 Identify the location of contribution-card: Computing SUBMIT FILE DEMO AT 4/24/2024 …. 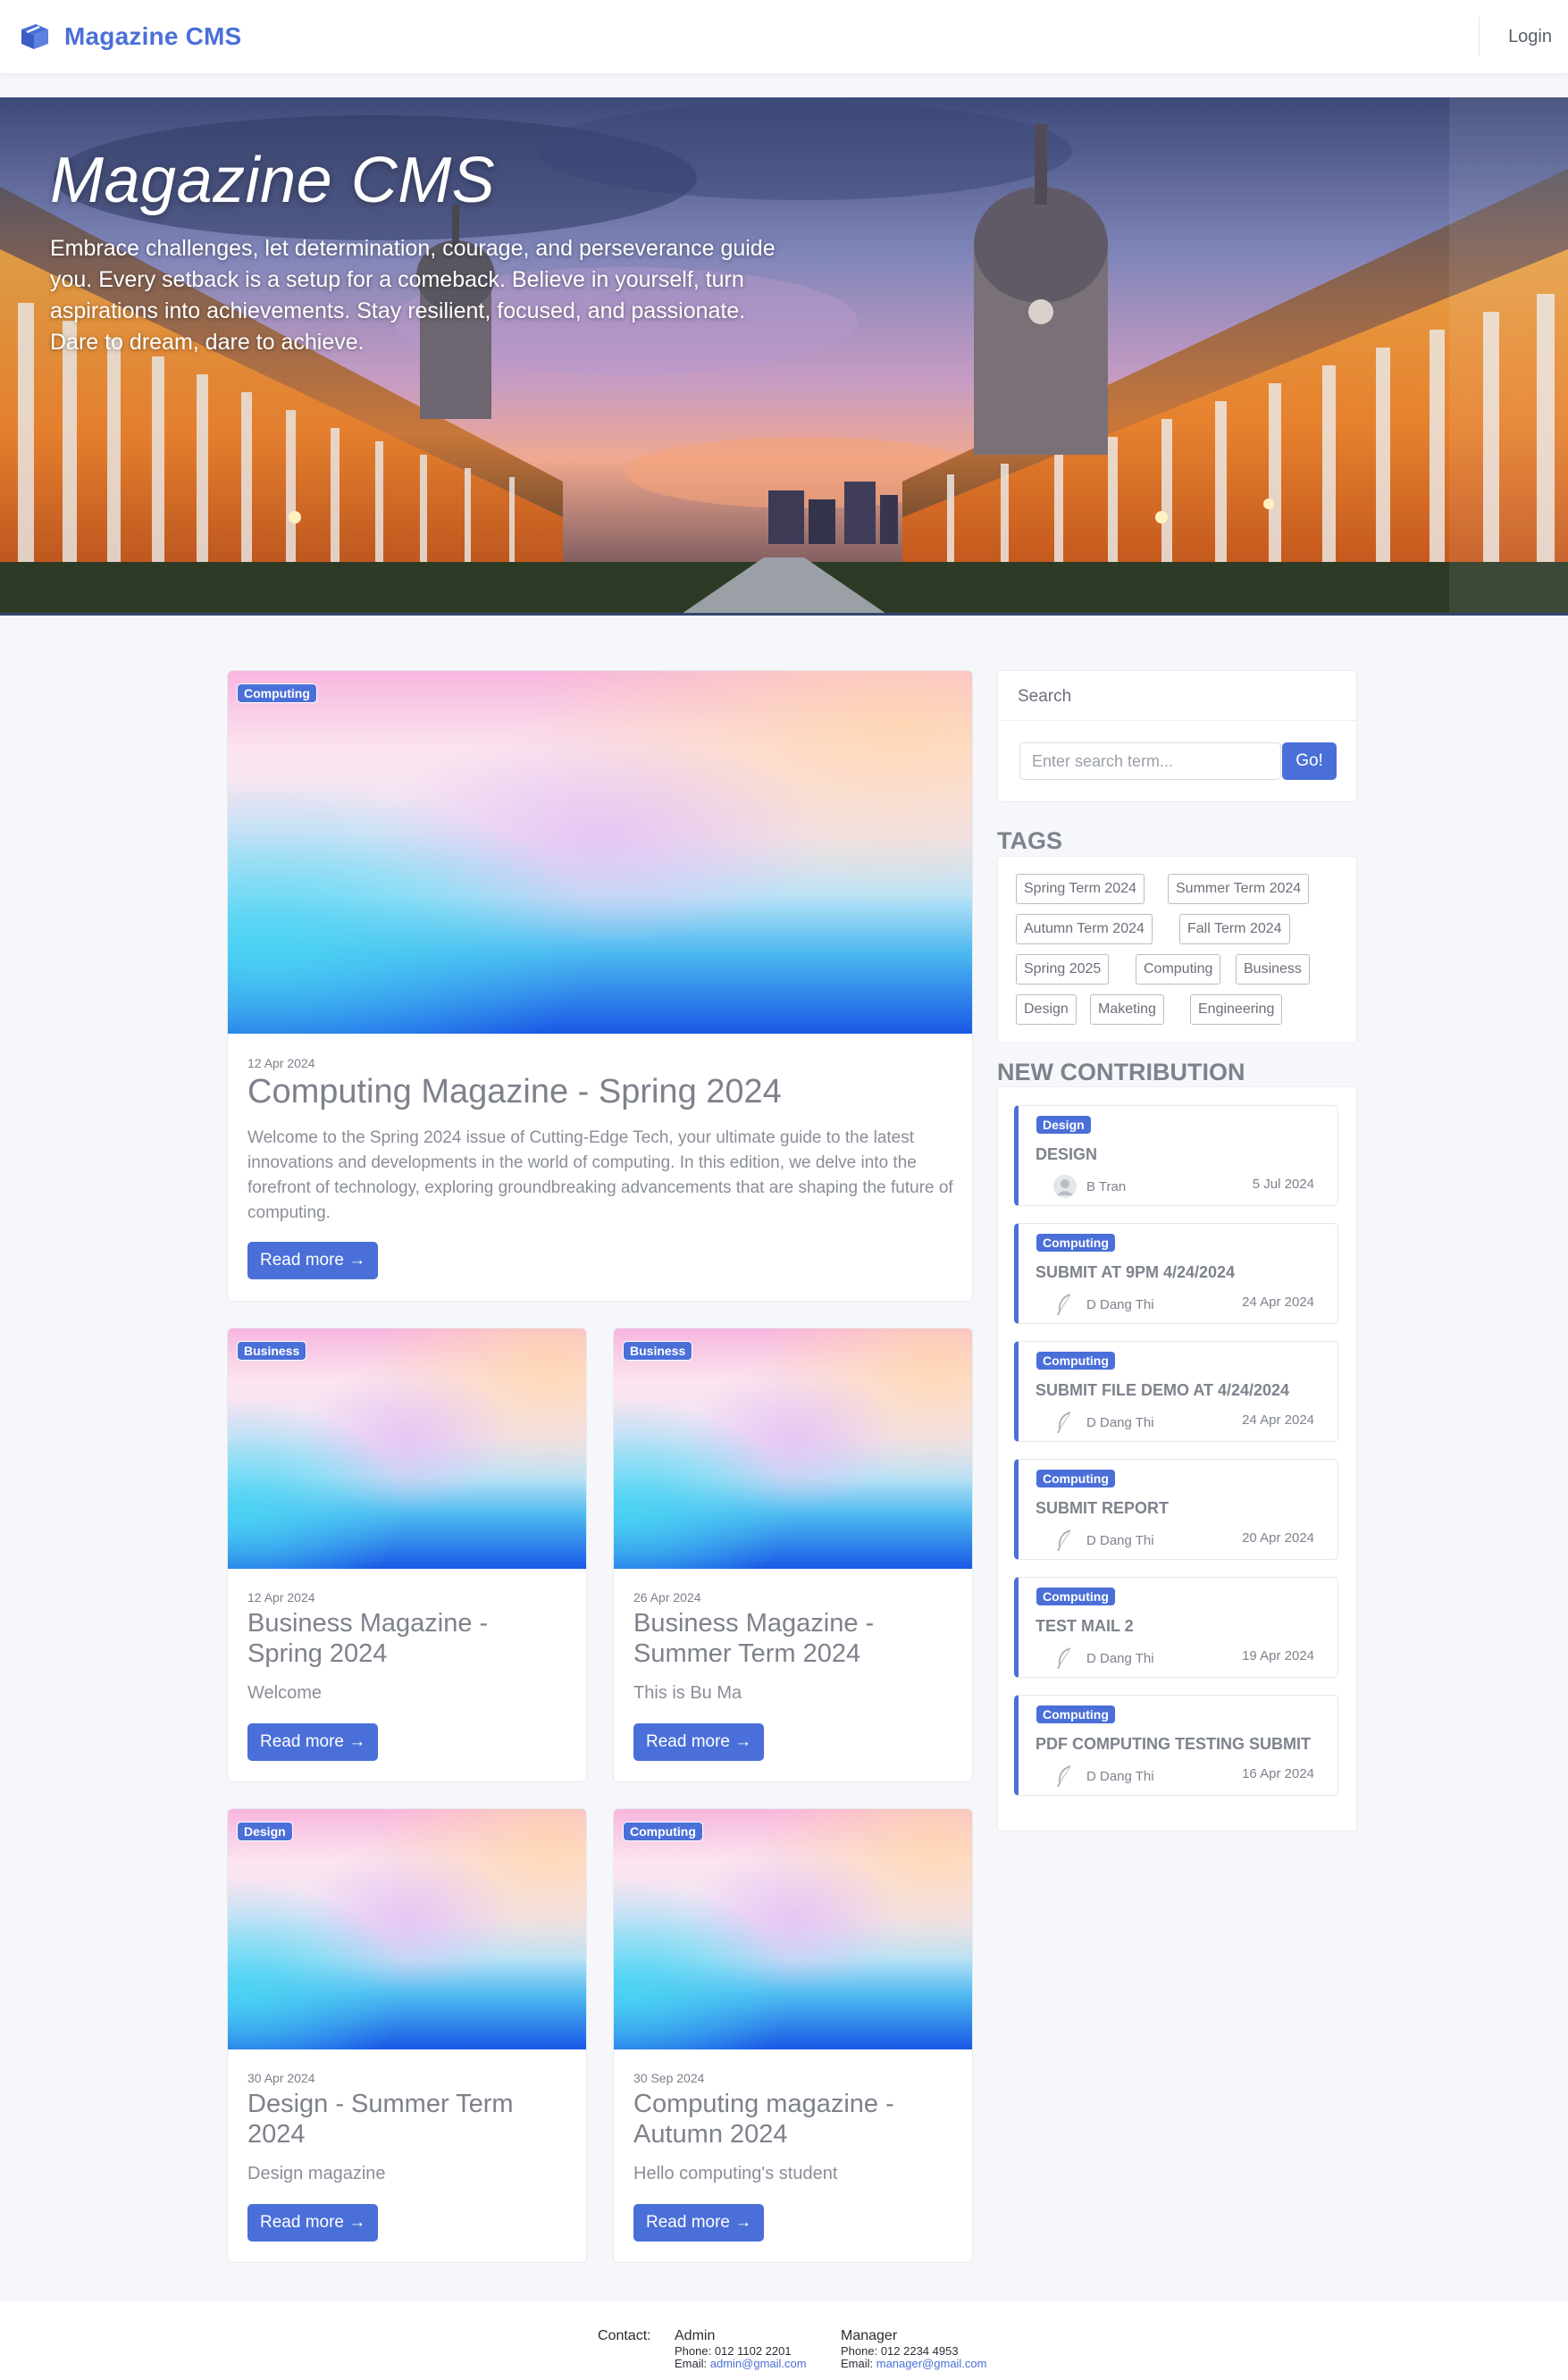
(1176, 1391).